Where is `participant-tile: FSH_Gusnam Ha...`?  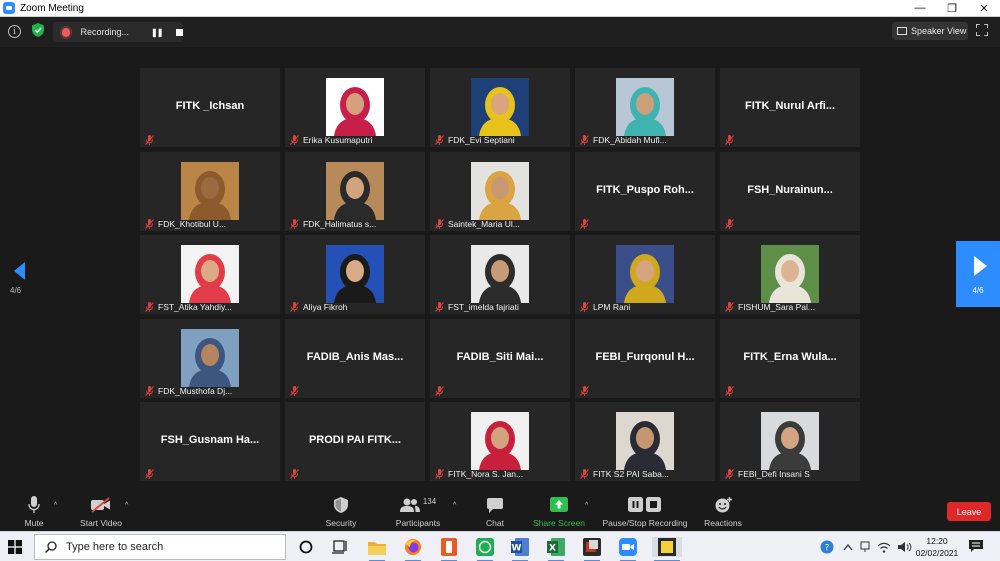 participant-tile: FSH_Gusnam Ha... is located at coordinates (210, 441).